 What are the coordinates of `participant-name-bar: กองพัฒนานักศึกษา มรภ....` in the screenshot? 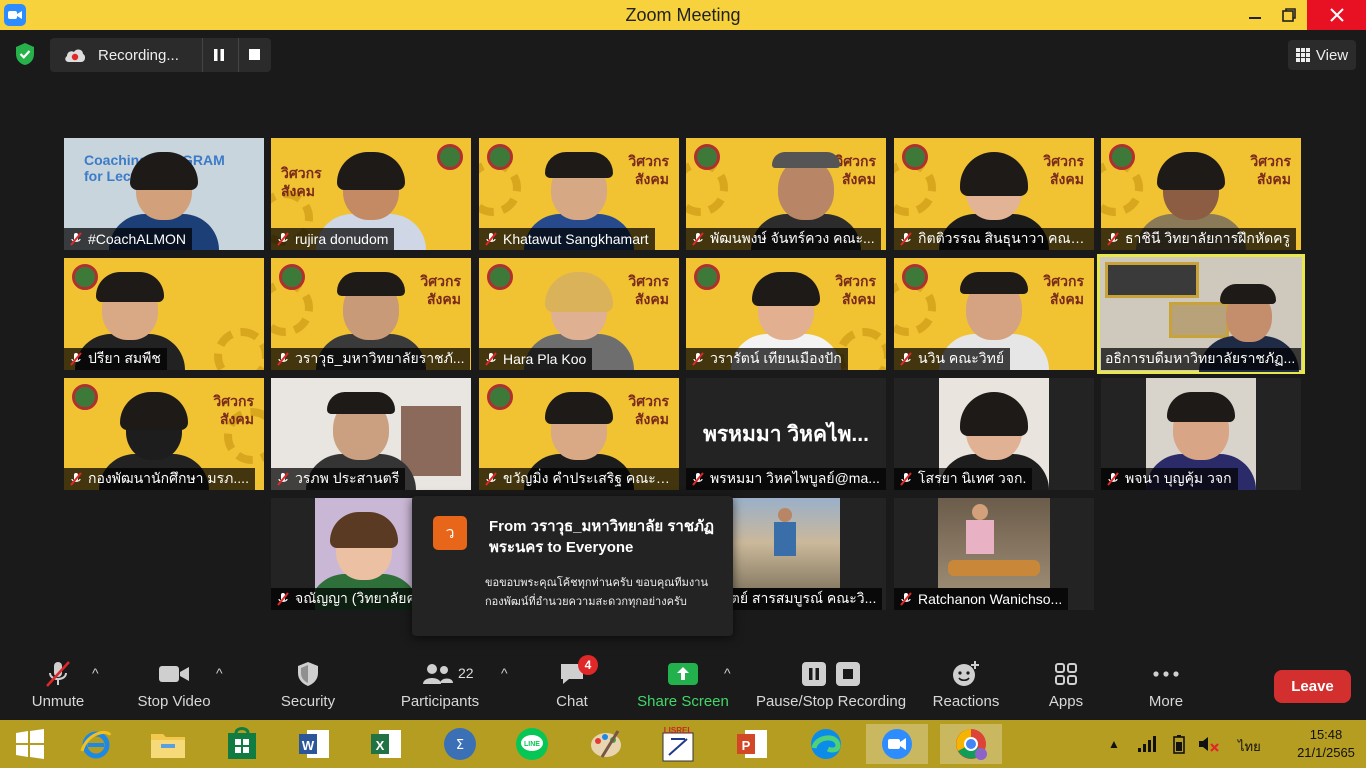 It's located at (159, 479).